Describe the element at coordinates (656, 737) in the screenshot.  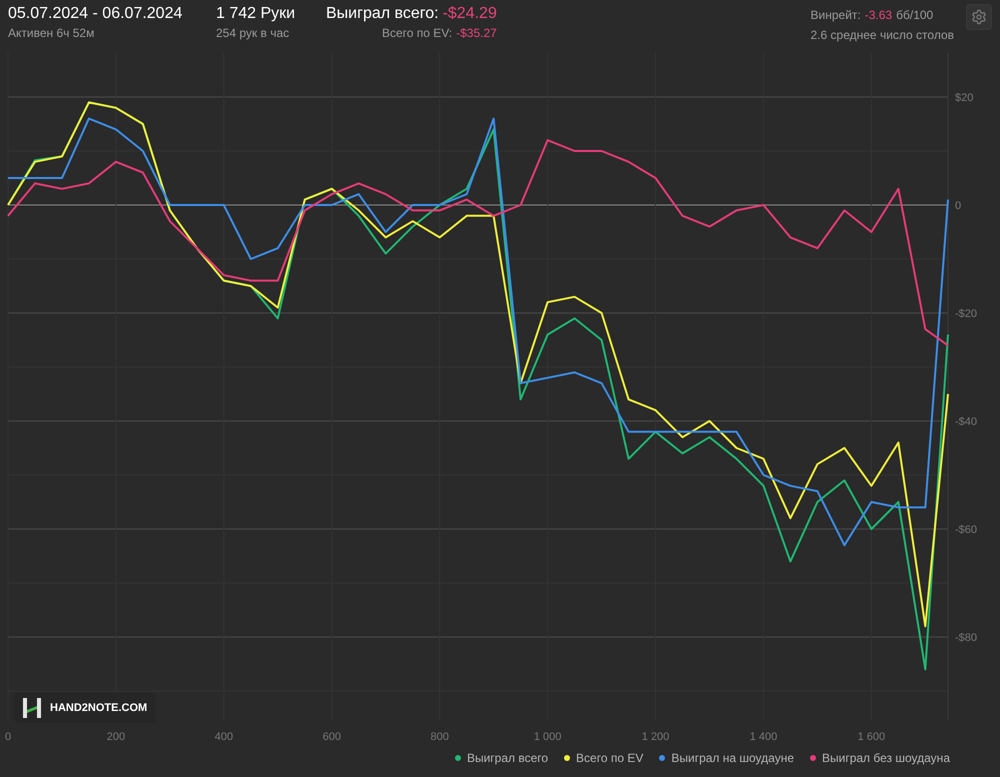
I see `x-axis-label: 1 200` at that location.